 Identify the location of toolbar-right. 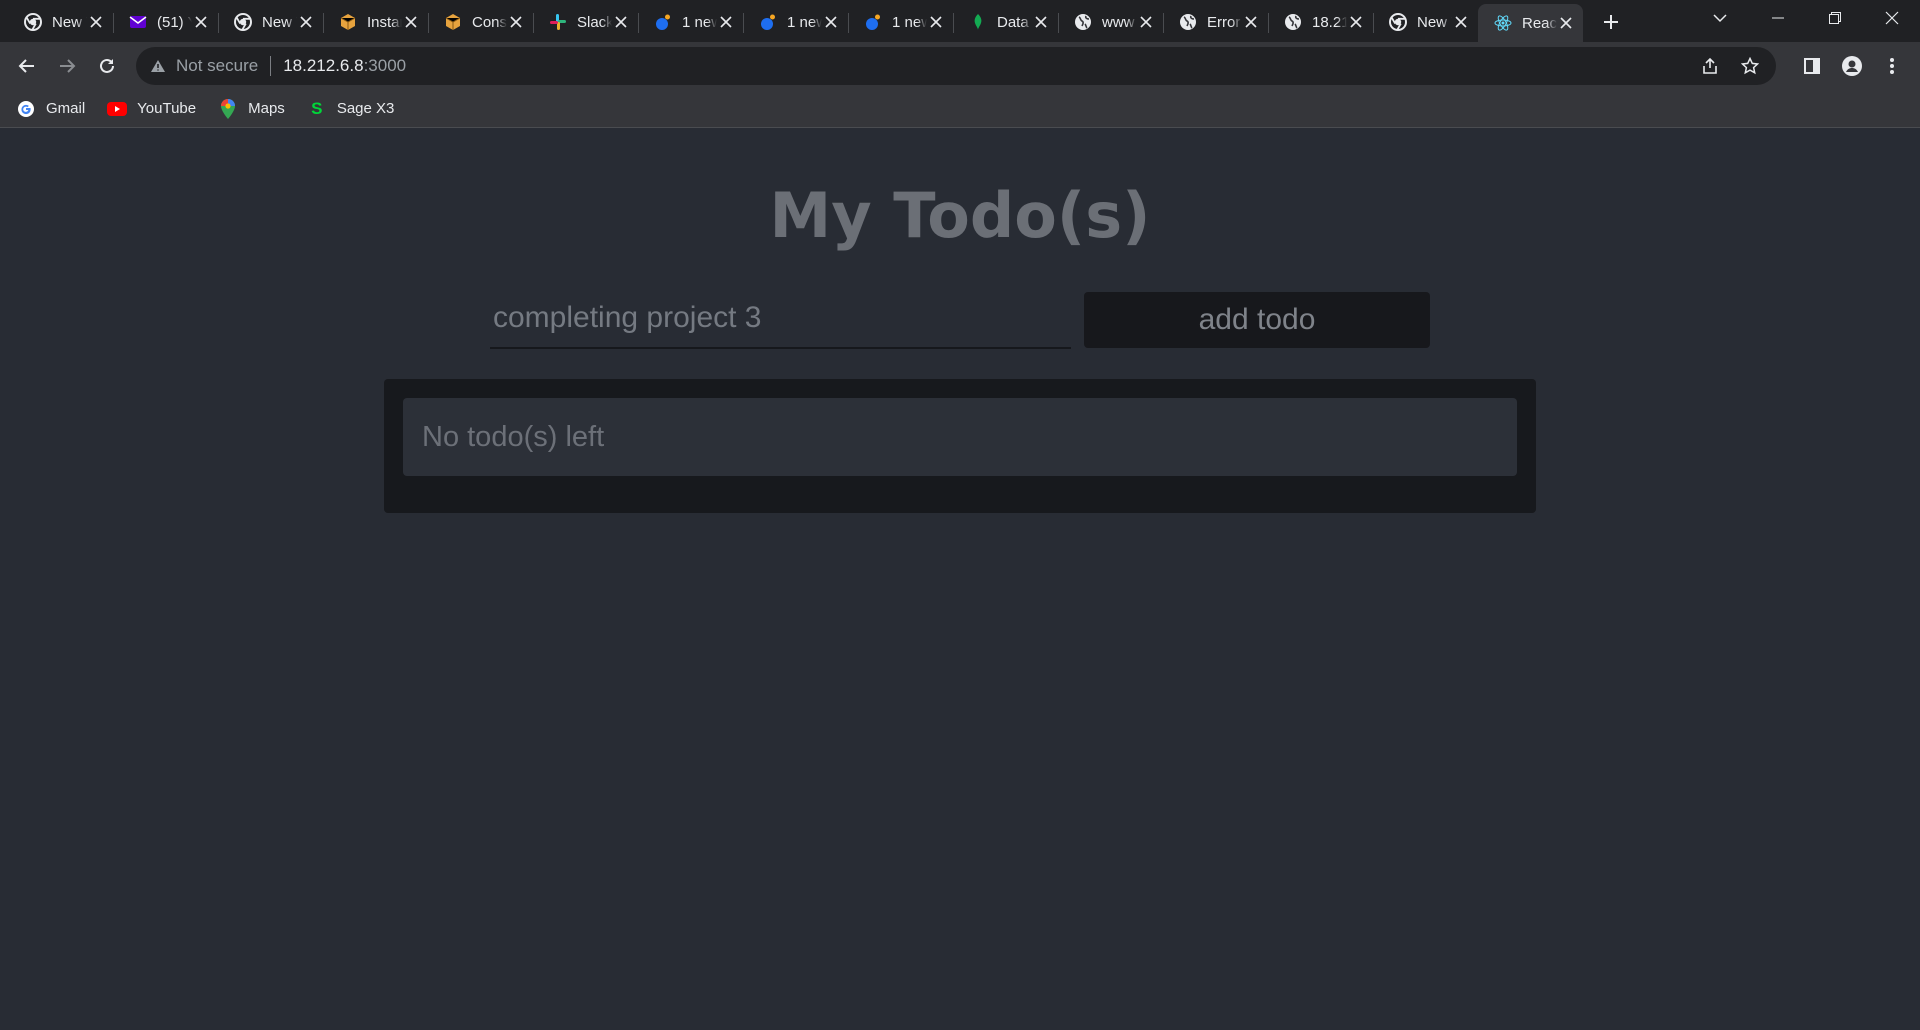
(1852, 66).